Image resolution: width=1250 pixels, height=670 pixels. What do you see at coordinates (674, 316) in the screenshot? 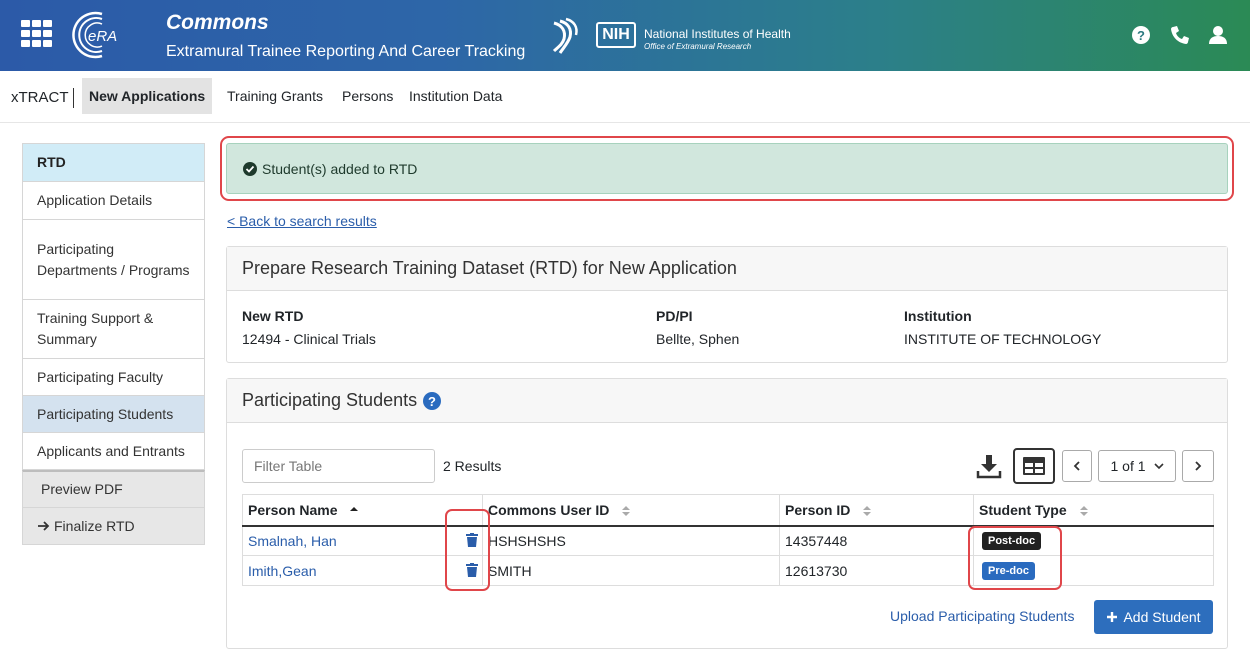
I see `pdpi-label: PD/PI` at bounding box center [674, 316].